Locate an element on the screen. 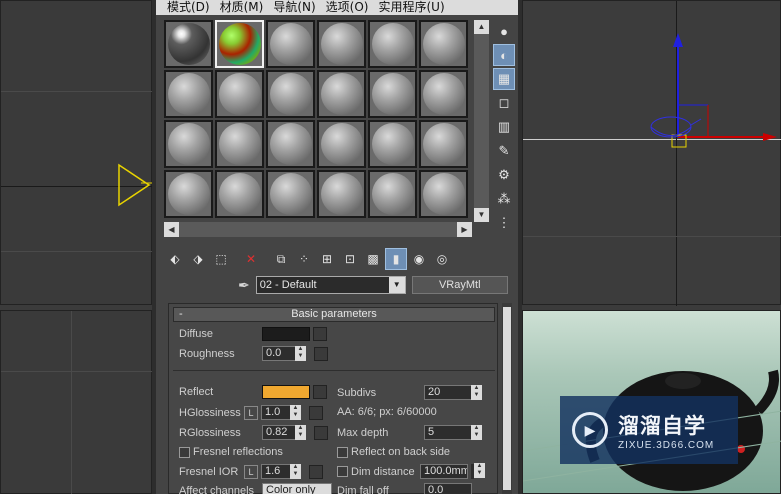 The height and width of the screenshot is (494, 781). scroll-up-icon: ▲ is located at coordinates (481, 27).